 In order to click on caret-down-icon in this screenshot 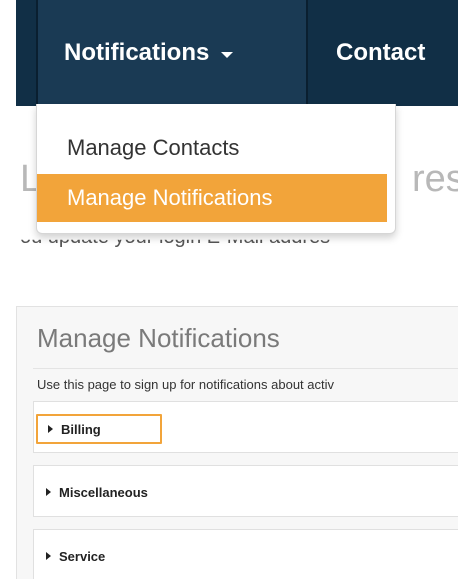, I will do `click(227, 54)`.